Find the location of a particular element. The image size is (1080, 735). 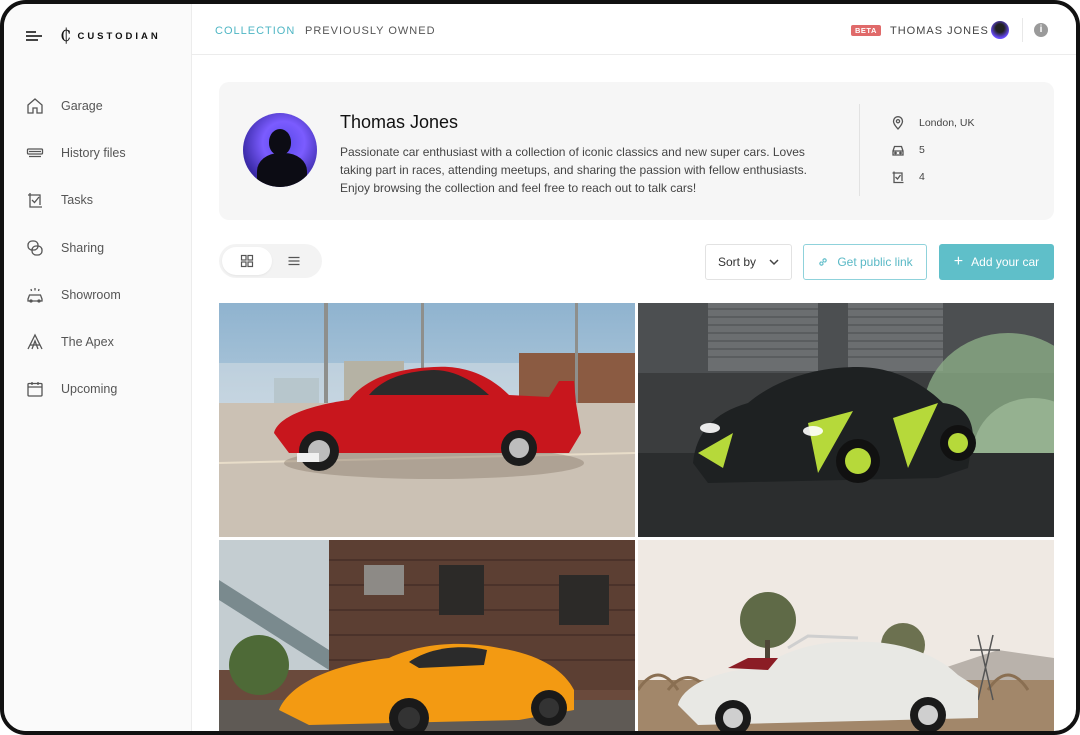

car-icon is located at coordinates (898, 150).